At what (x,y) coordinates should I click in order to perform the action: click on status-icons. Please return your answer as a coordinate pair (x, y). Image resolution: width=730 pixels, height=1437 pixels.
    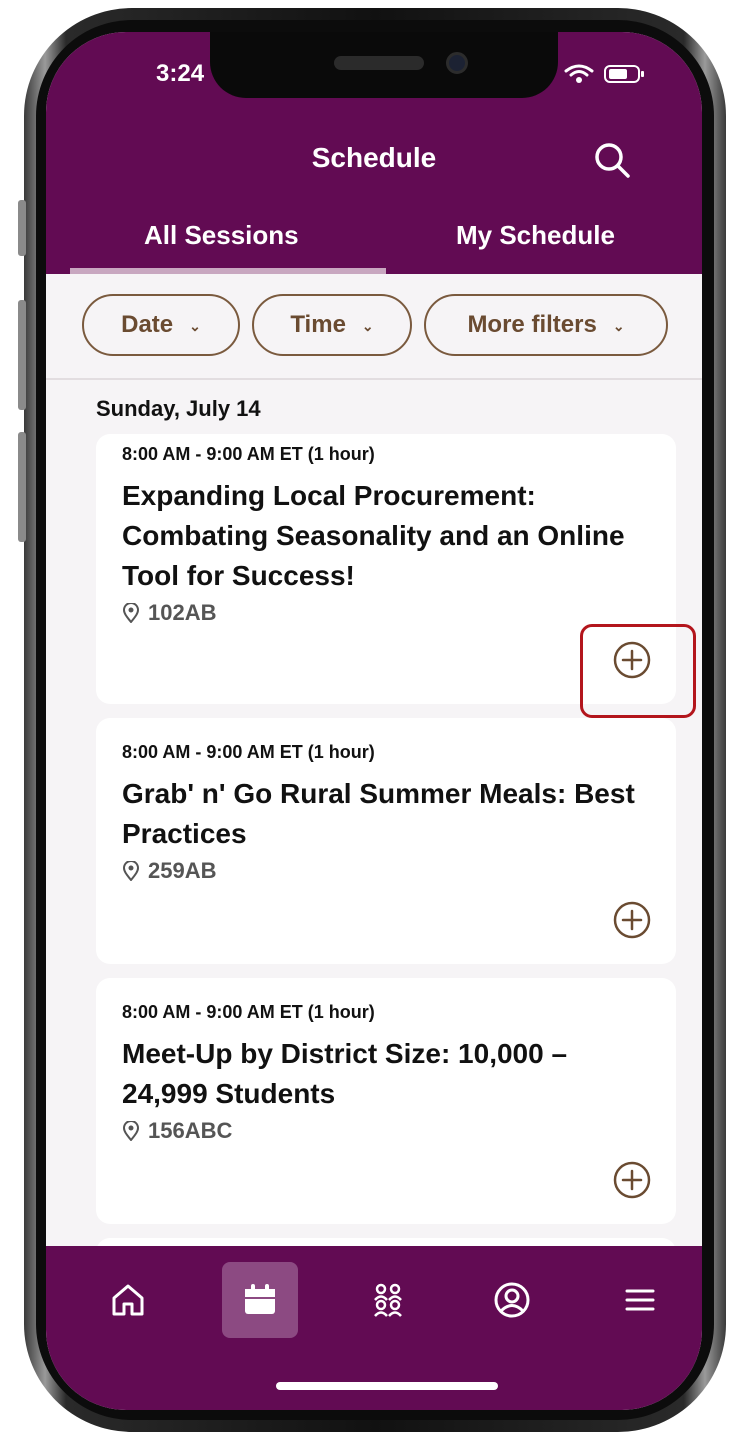
    Looking at the image, I should click on (604, 74).